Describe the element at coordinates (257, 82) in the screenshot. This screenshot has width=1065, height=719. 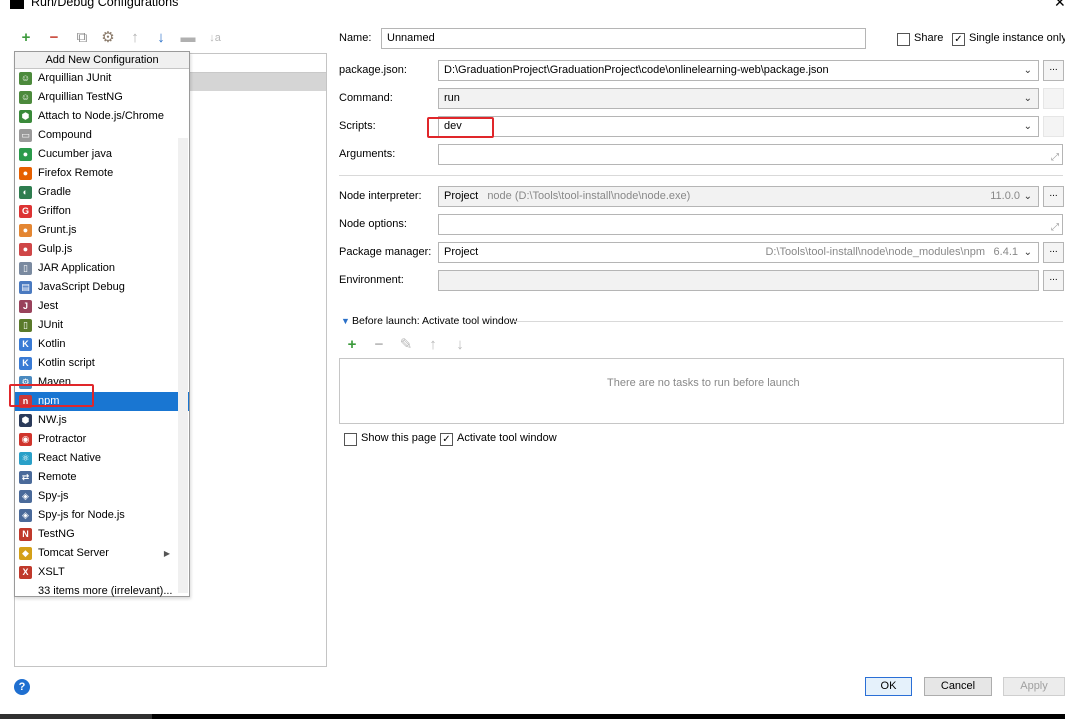
I see `tree-selected-row` at that location.